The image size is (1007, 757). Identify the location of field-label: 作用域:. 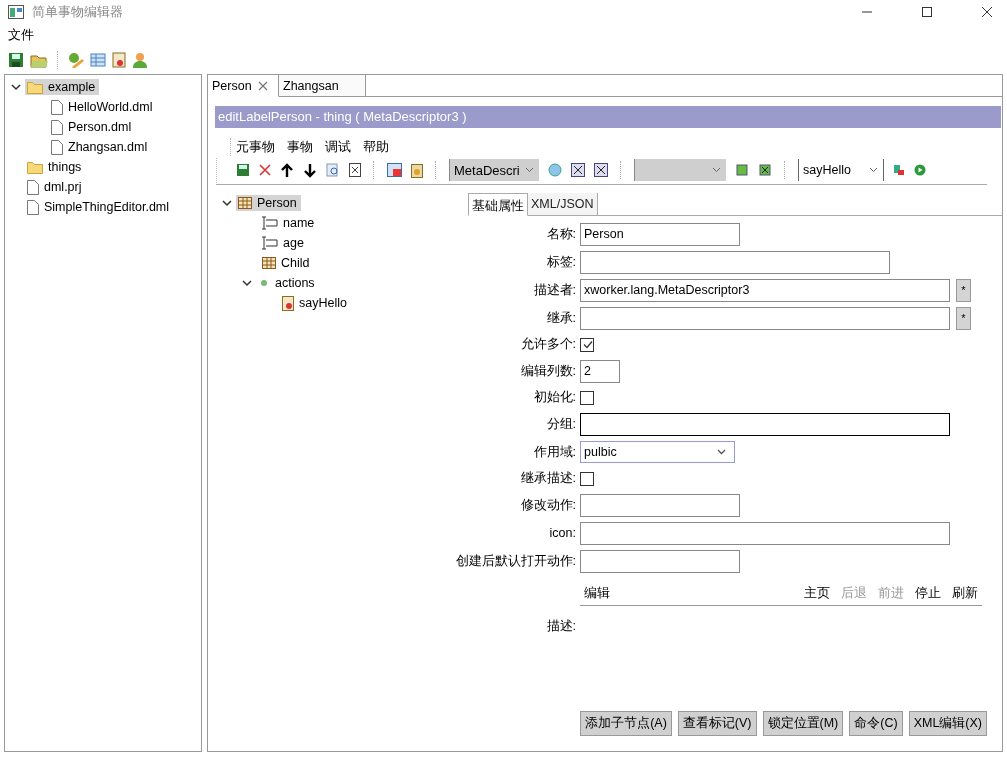
(554, 452).